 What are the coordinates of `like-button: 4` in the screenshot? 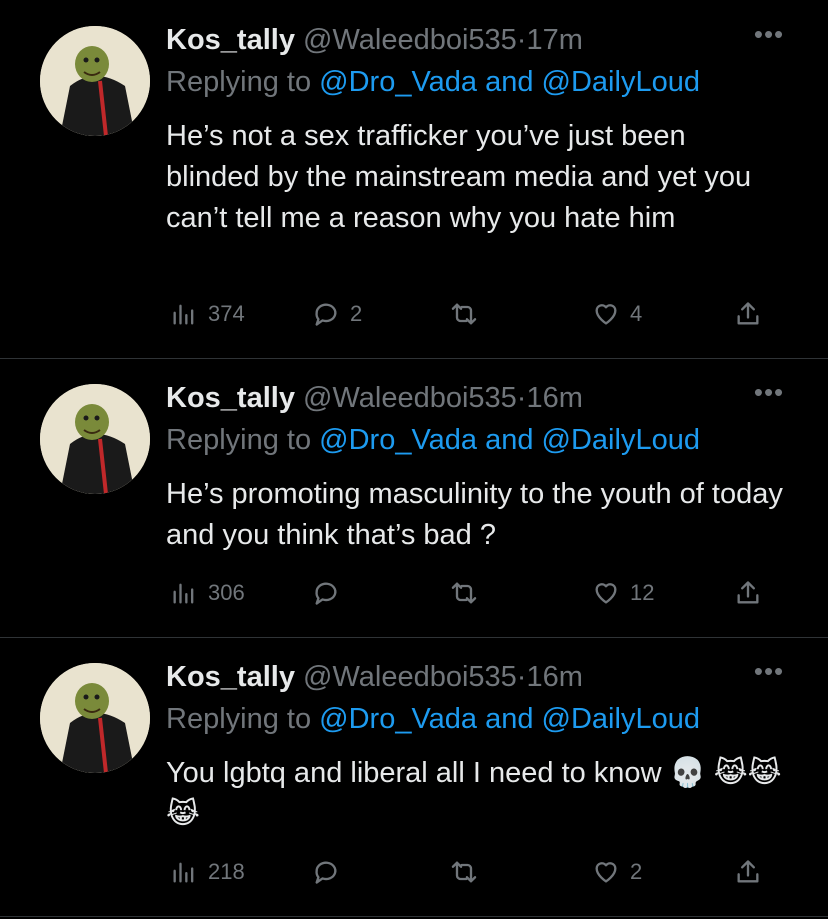 It's located at (617, 314).